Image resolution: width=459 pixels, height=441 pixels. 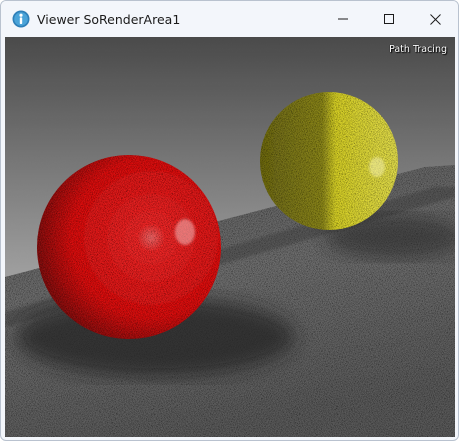 I want to click on render-mode-label: Path Tracing, so click(x=418, y=49).